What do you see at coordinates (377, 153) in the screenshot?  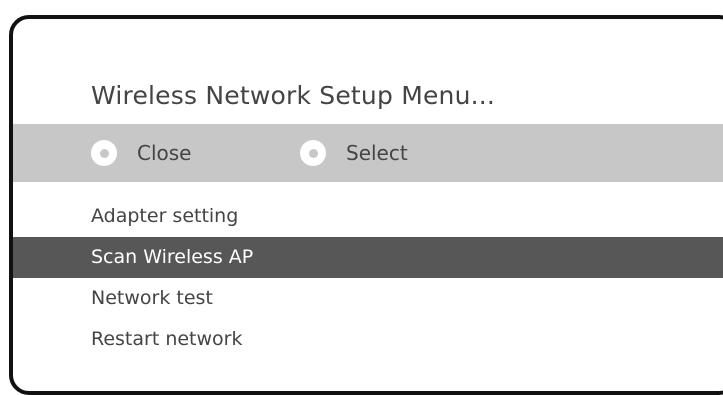 I see `select-label: Select` at bounding box center [377, 153].